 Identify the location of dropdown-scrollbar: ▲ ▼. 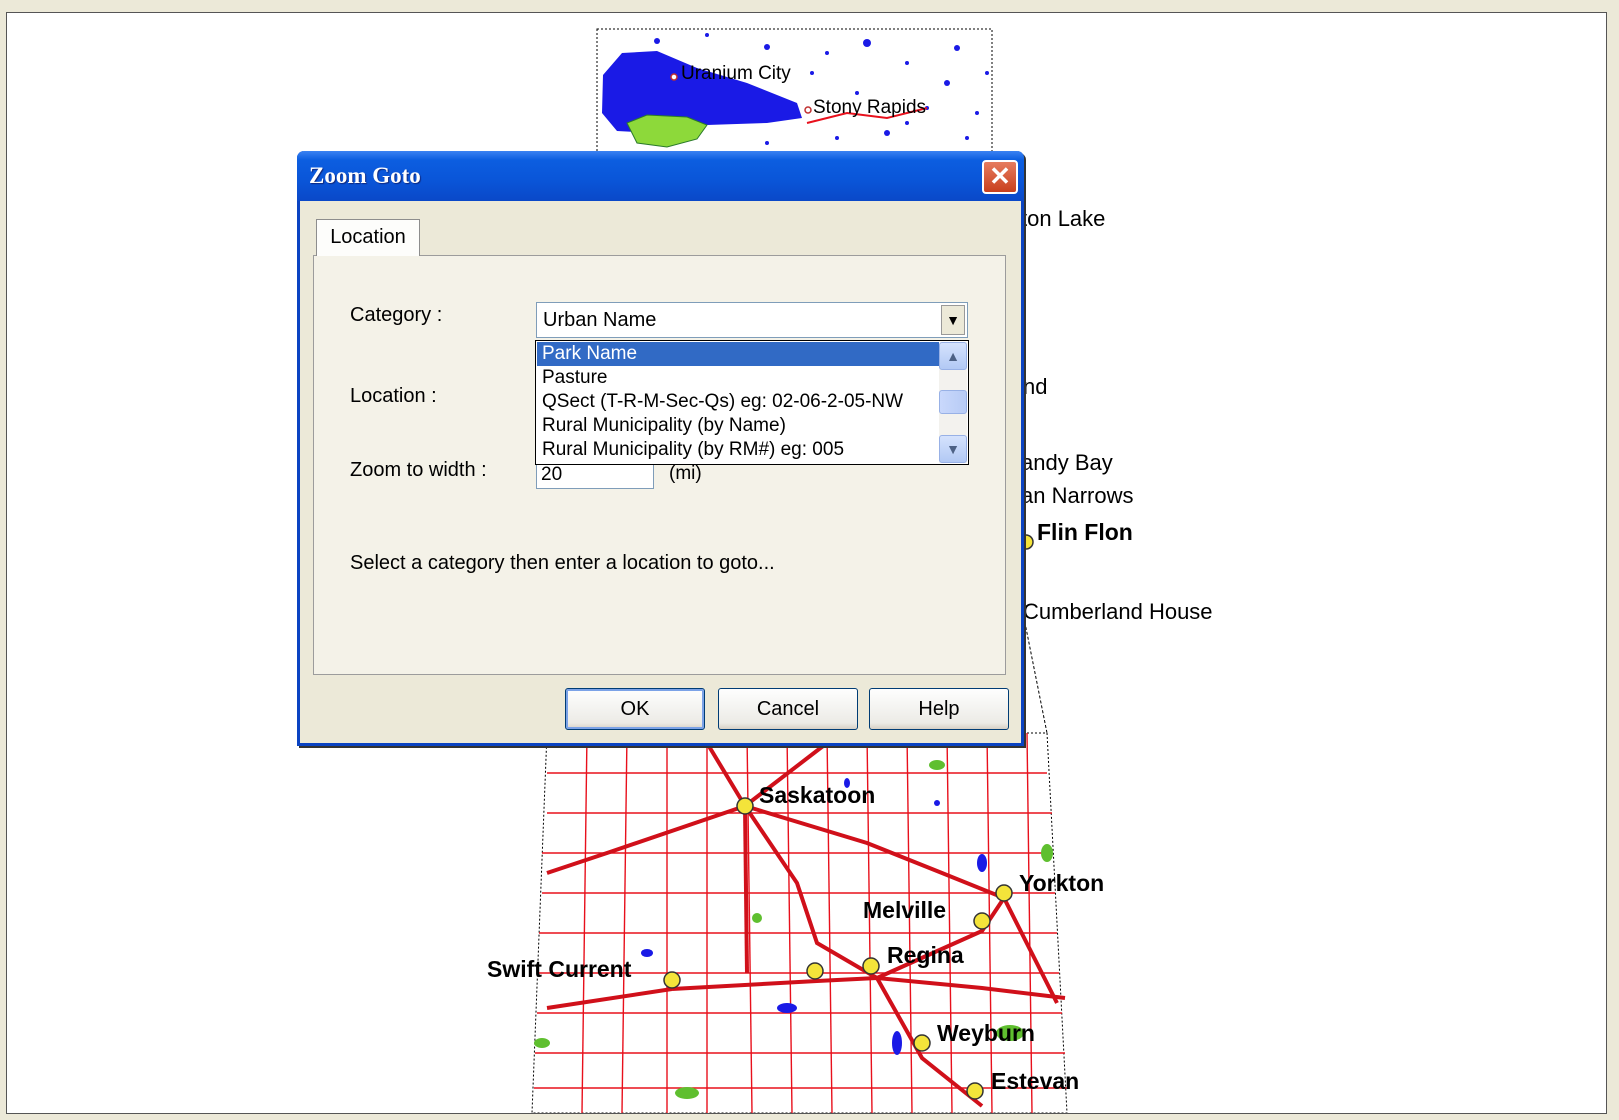
(953, 402).